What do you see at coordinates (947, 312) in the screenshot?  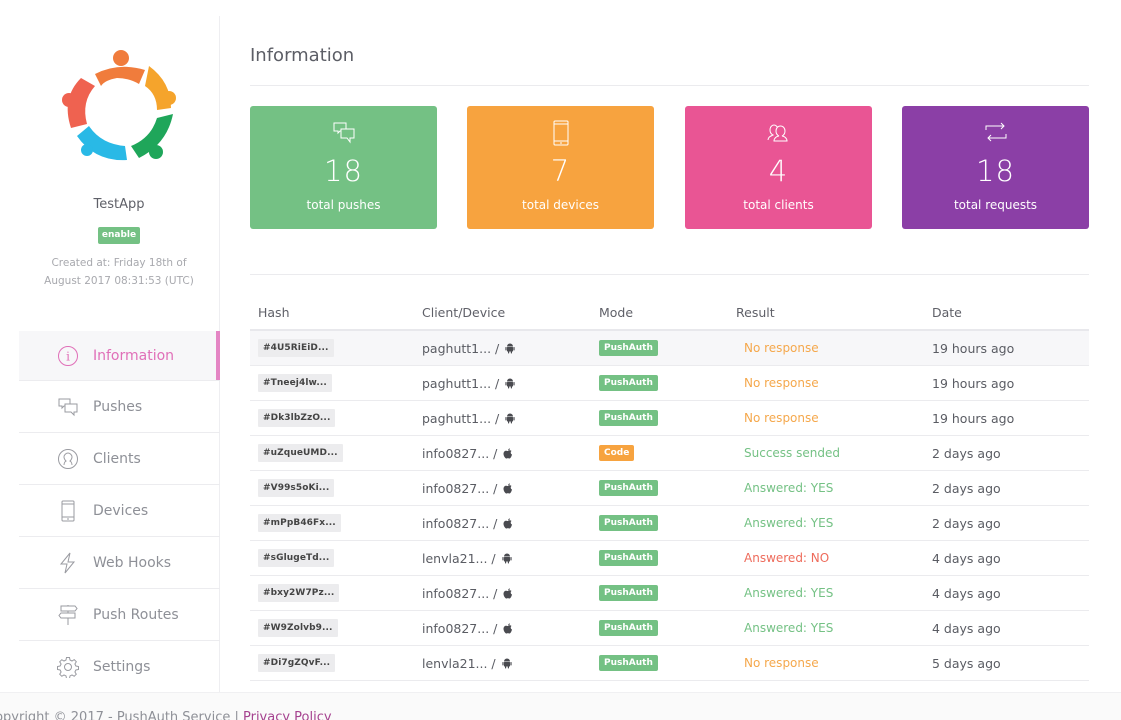 I see `column-header-date: Date` at bounding box center [947, 312].